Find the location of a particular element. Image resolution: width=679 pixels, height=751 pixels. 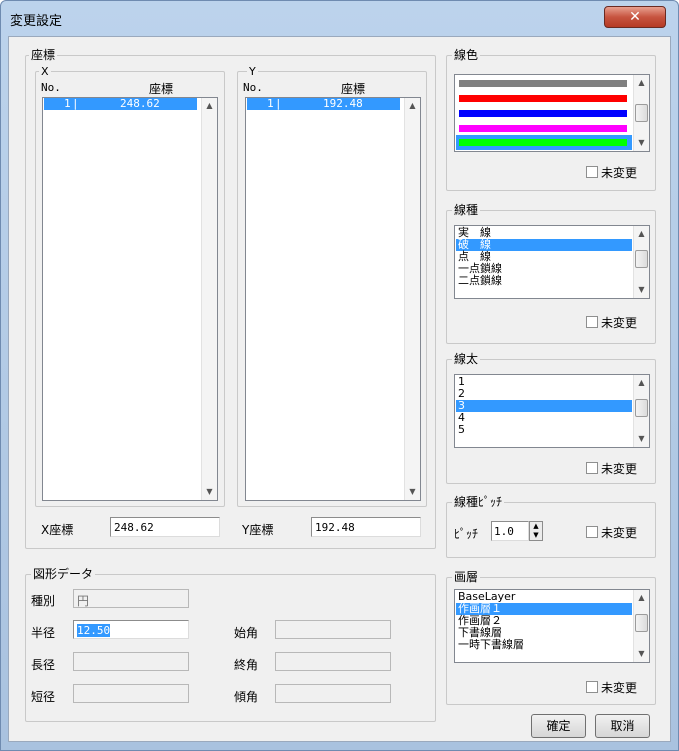

tilt-angle-label: 傾角 is located at coordinates (246, 697).